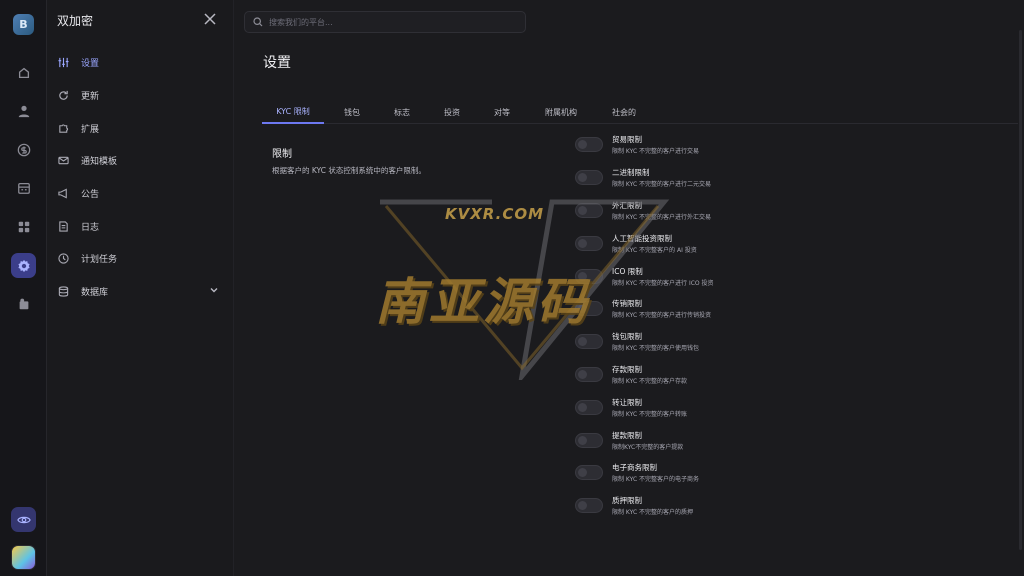 Image resolution: width=1024 pixels, height=576 pixels. Describe the element at coordinates (95, 292) in the screenshot. I see `menu-item-label: 数据库` at that location.